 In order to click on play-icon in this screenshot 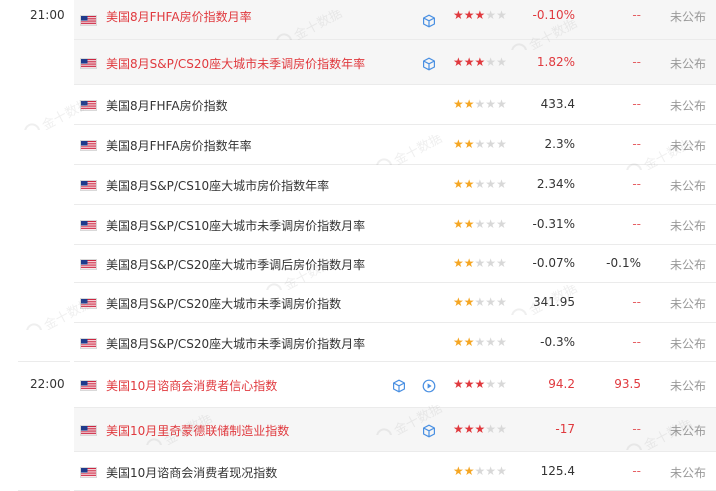, I will do `click(429, 385)`.